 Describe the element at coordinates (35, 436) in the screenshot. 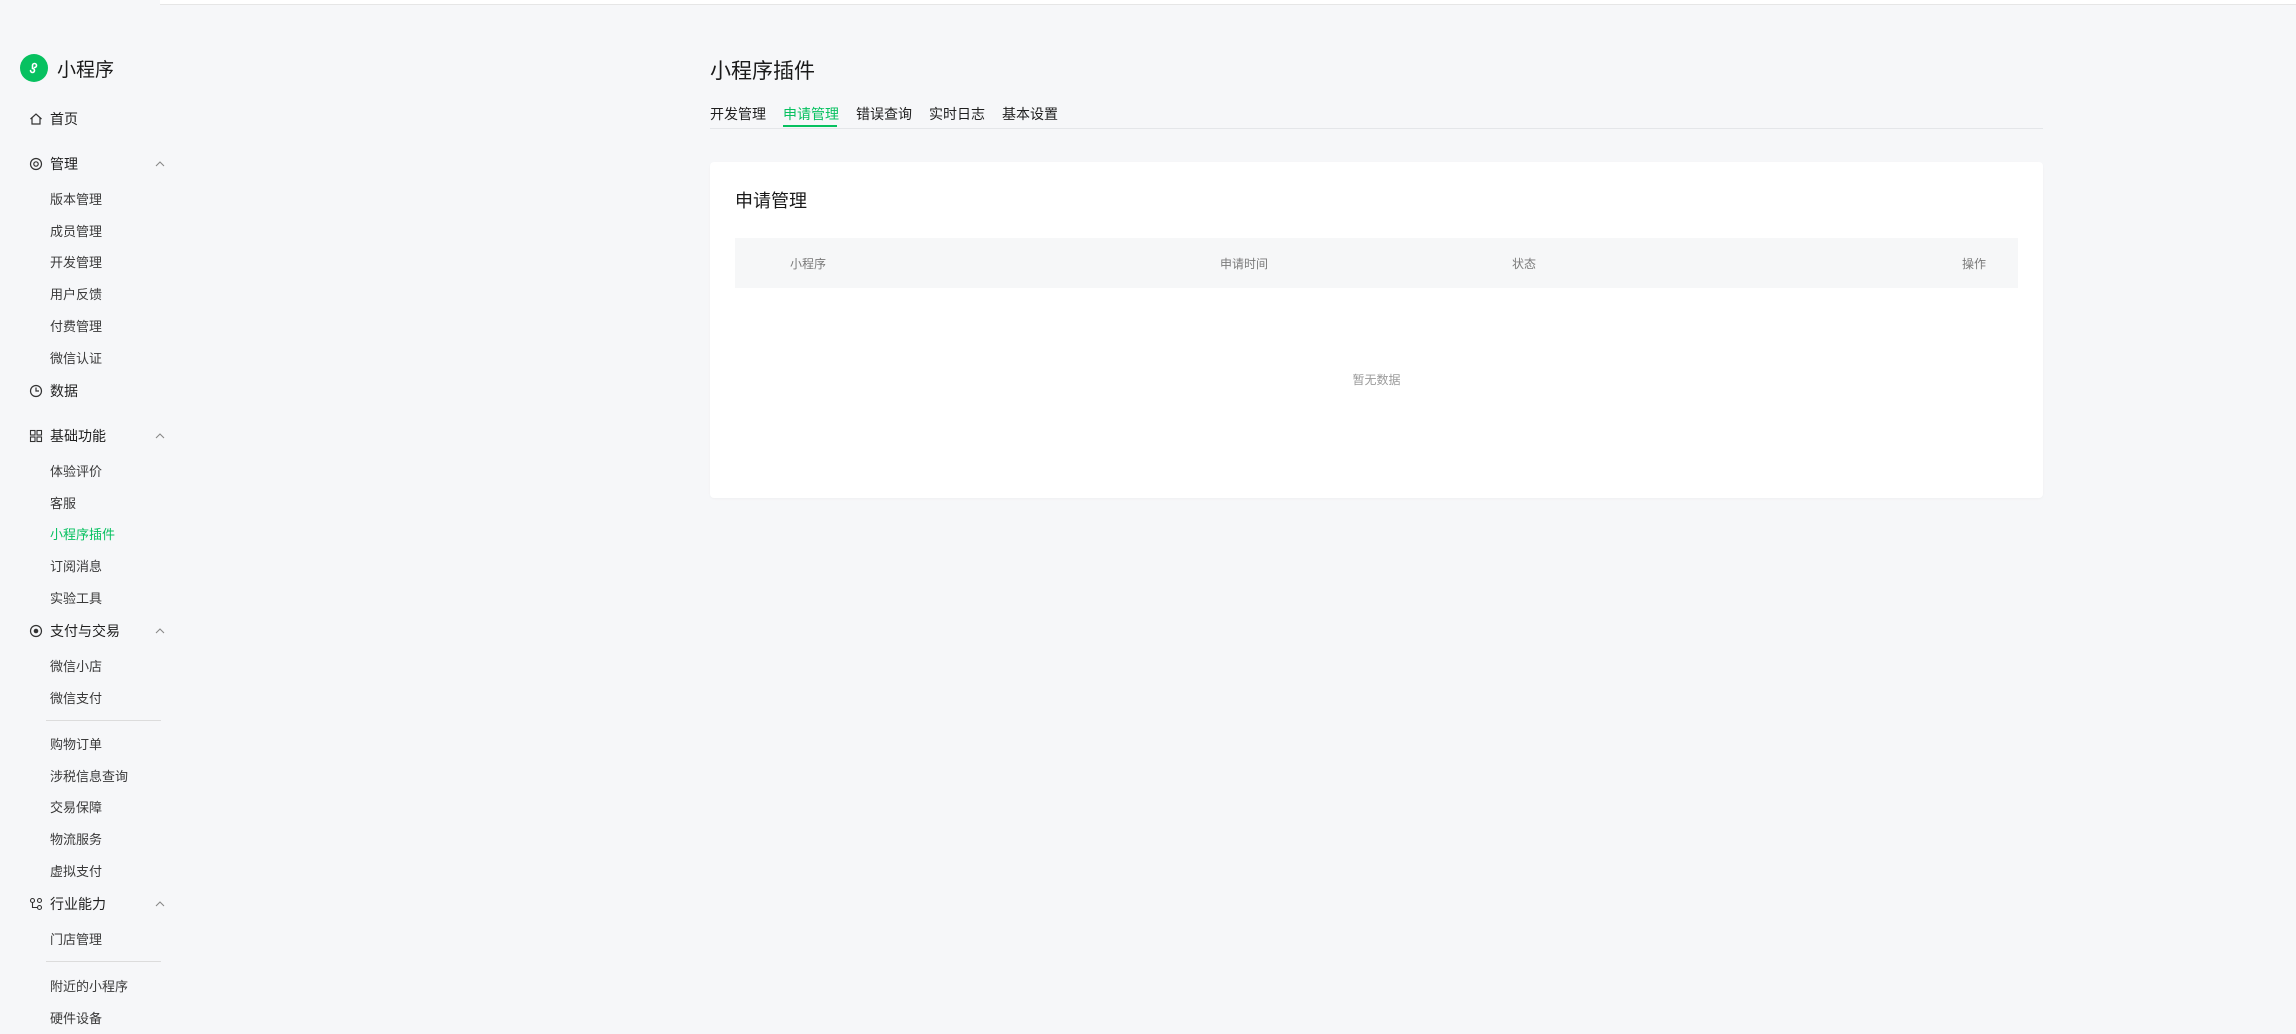

I see `grid-icon` at that location.